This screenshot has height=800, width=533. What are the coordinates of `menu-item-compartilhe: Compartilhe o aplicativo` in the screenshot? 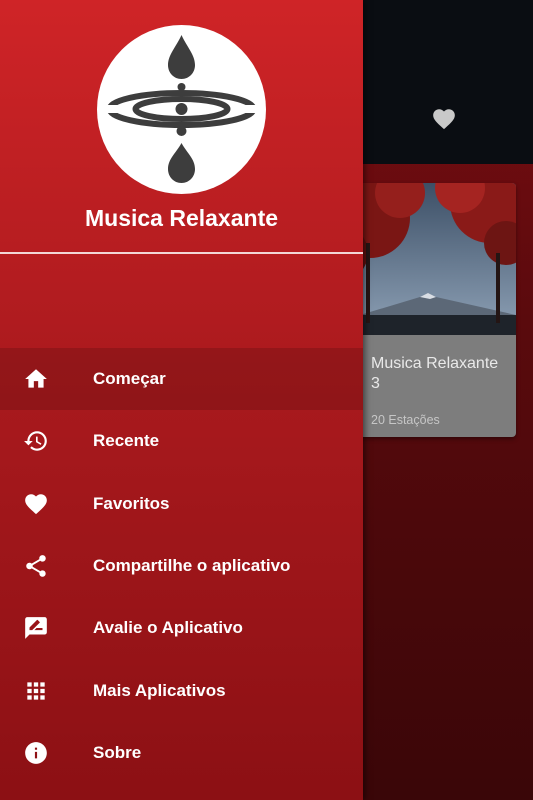 It's located at (181, 566).